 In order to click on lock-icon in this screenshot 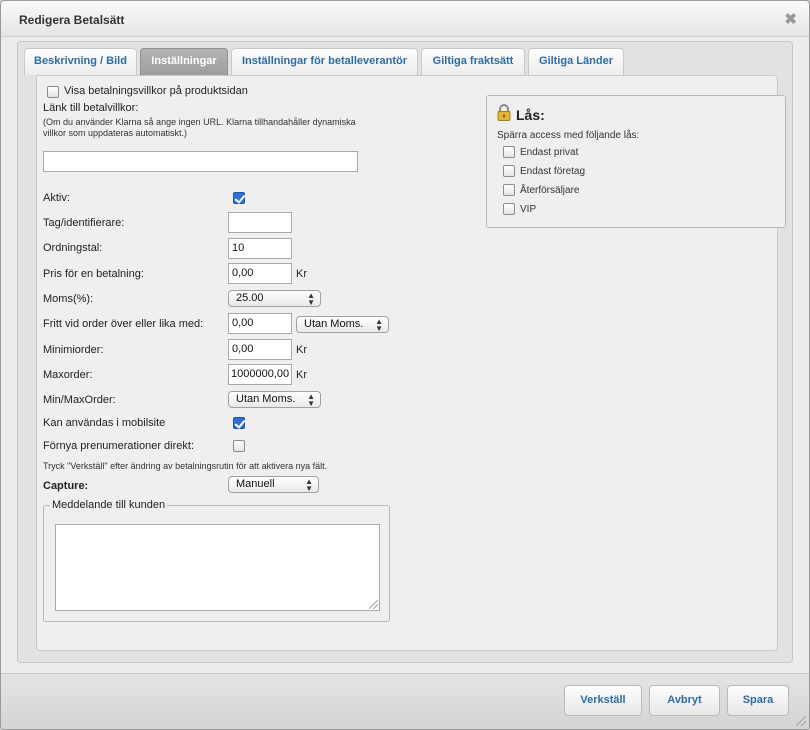, I will do `click(504, 112)`.